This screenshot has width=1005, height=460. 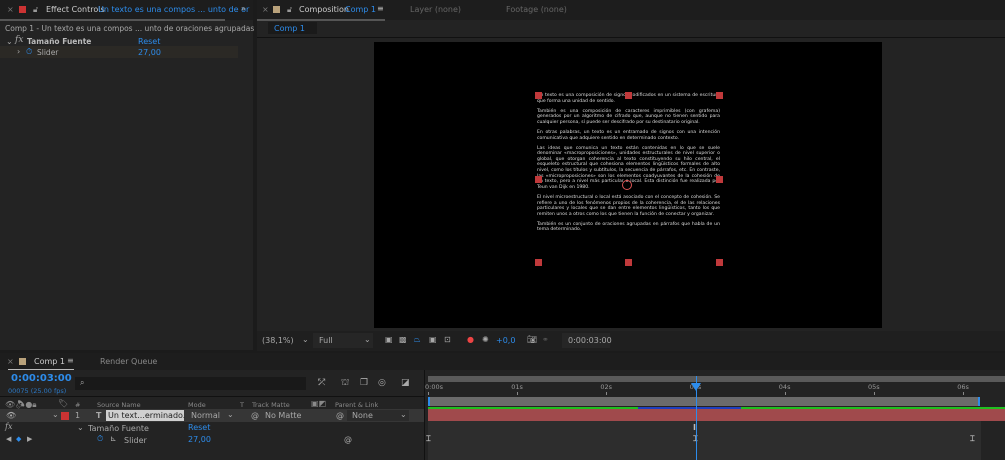 I want to click on ruler-tick-label: 05s, so click(x=874, y=387).